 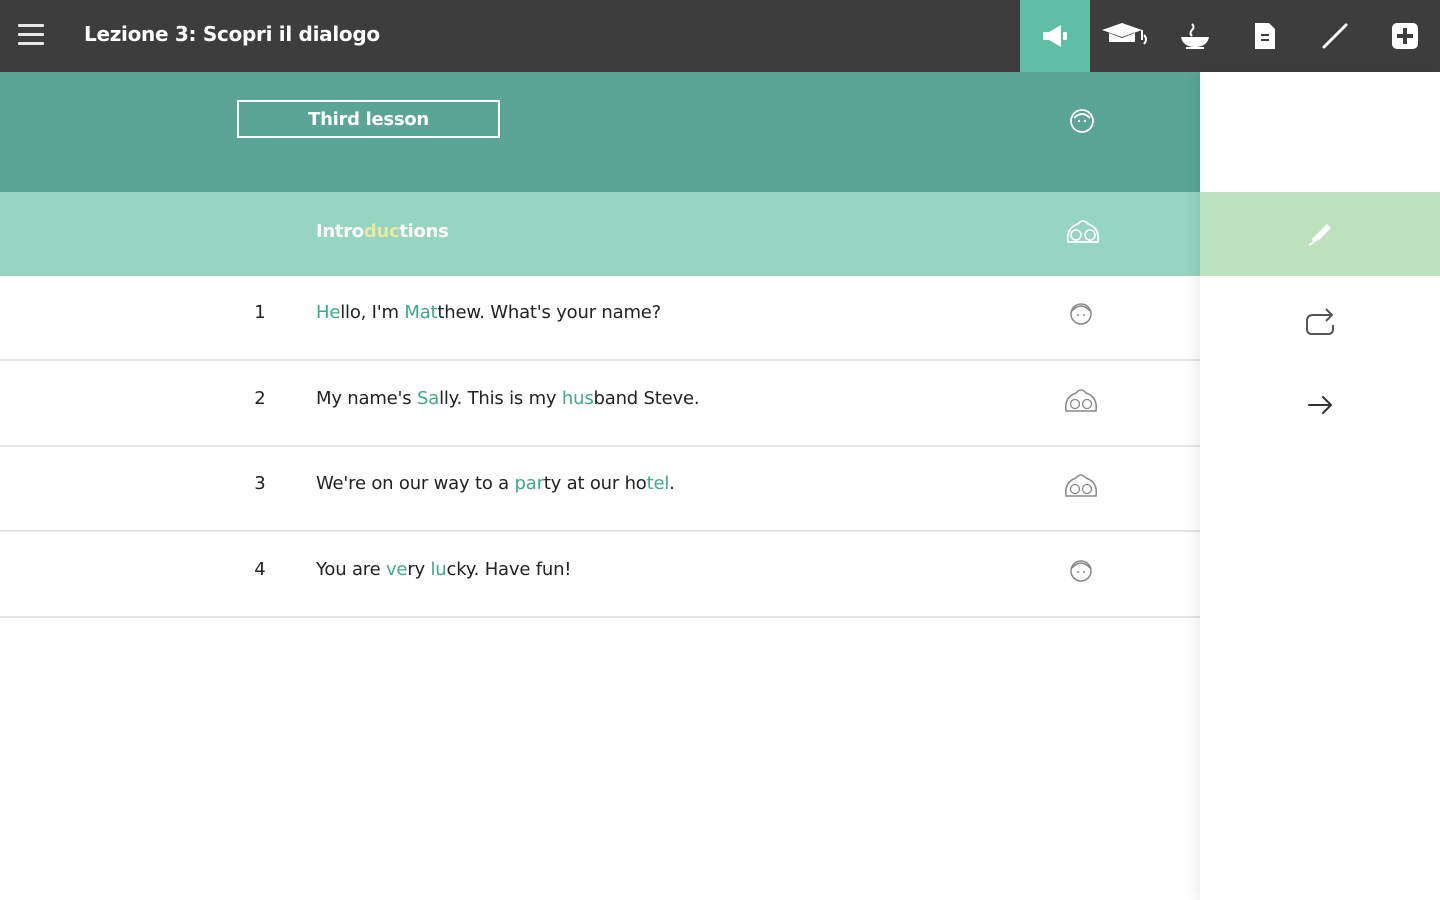 What do you see at coordinates (260, 569) in the screenshot?
I see `line-number: 4` at bounding box center [260, 569].